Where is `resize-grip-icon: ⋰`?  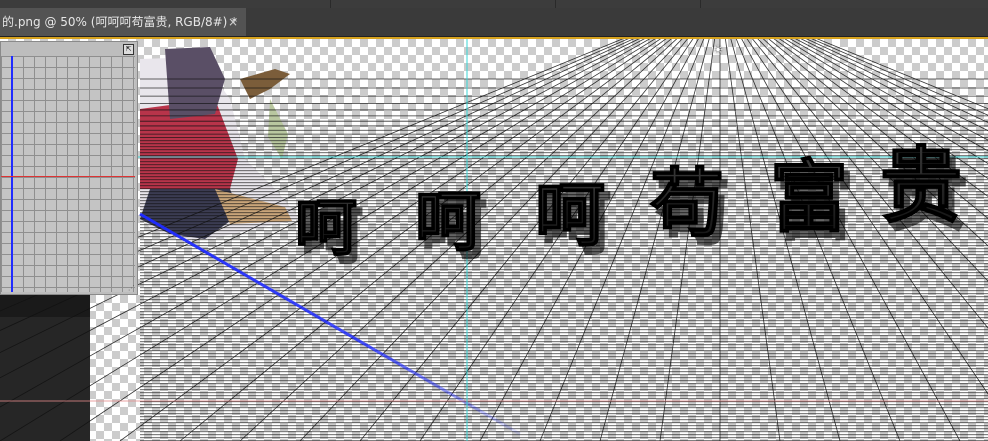 resize-grip-icon: ⋰ is located at coordinates (131, 288).